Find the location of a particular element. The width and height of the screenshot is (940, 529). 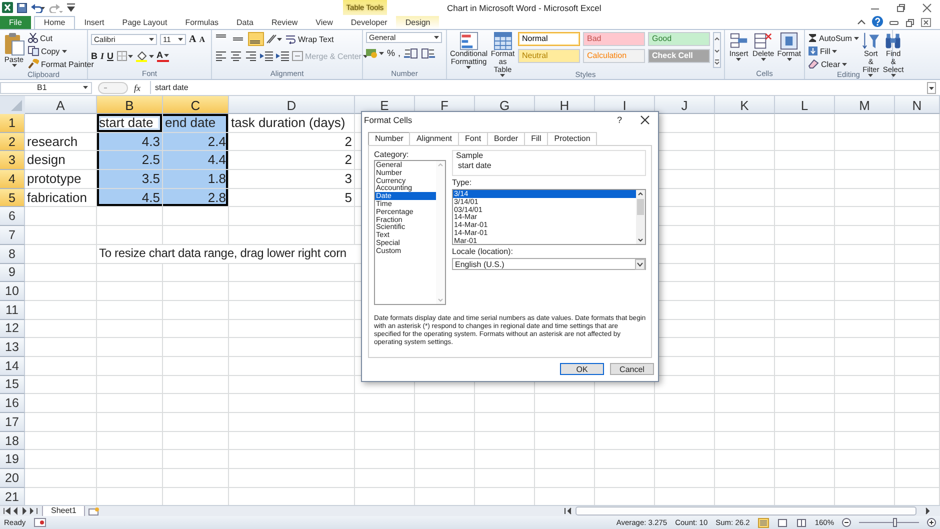

align-left-icon is located at coordinates (221, 56).